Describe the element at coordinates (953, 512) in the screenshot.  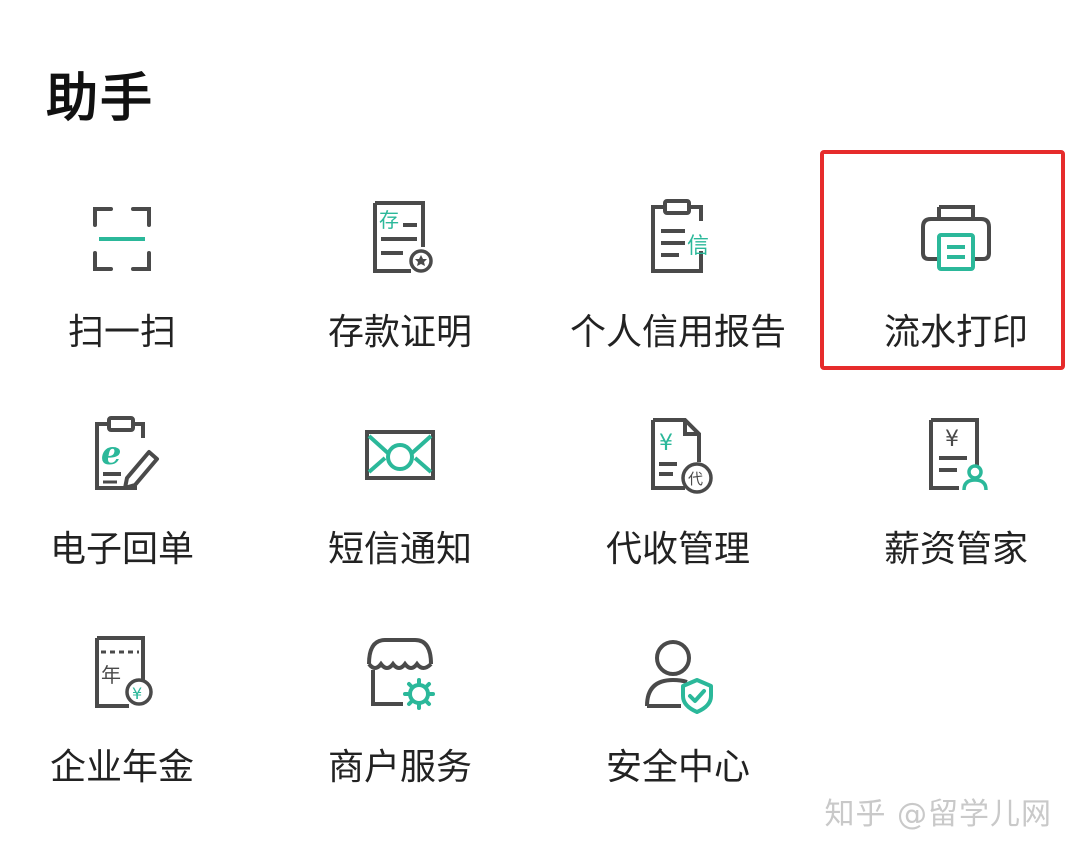
I see `grid-item-salary: ¥ 薪资管家` at that location.